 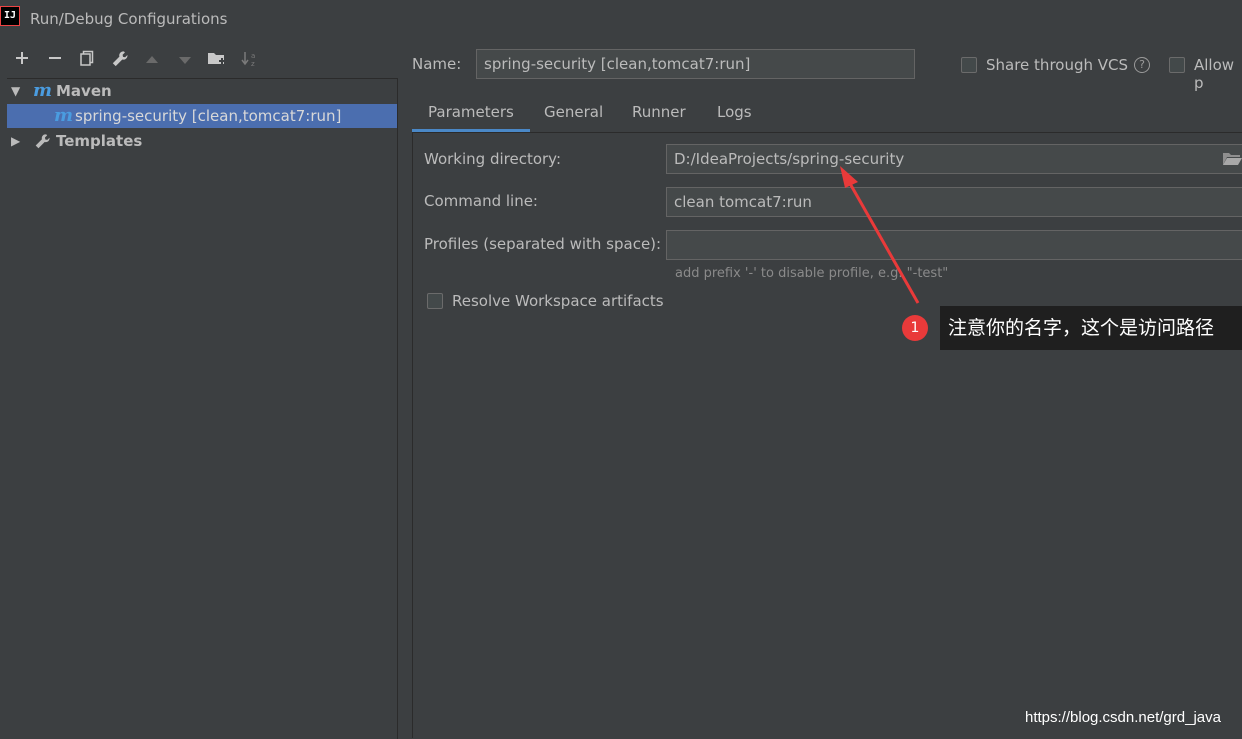 I want to click on command-line-label: Command line:, so click(x=481, y=201).